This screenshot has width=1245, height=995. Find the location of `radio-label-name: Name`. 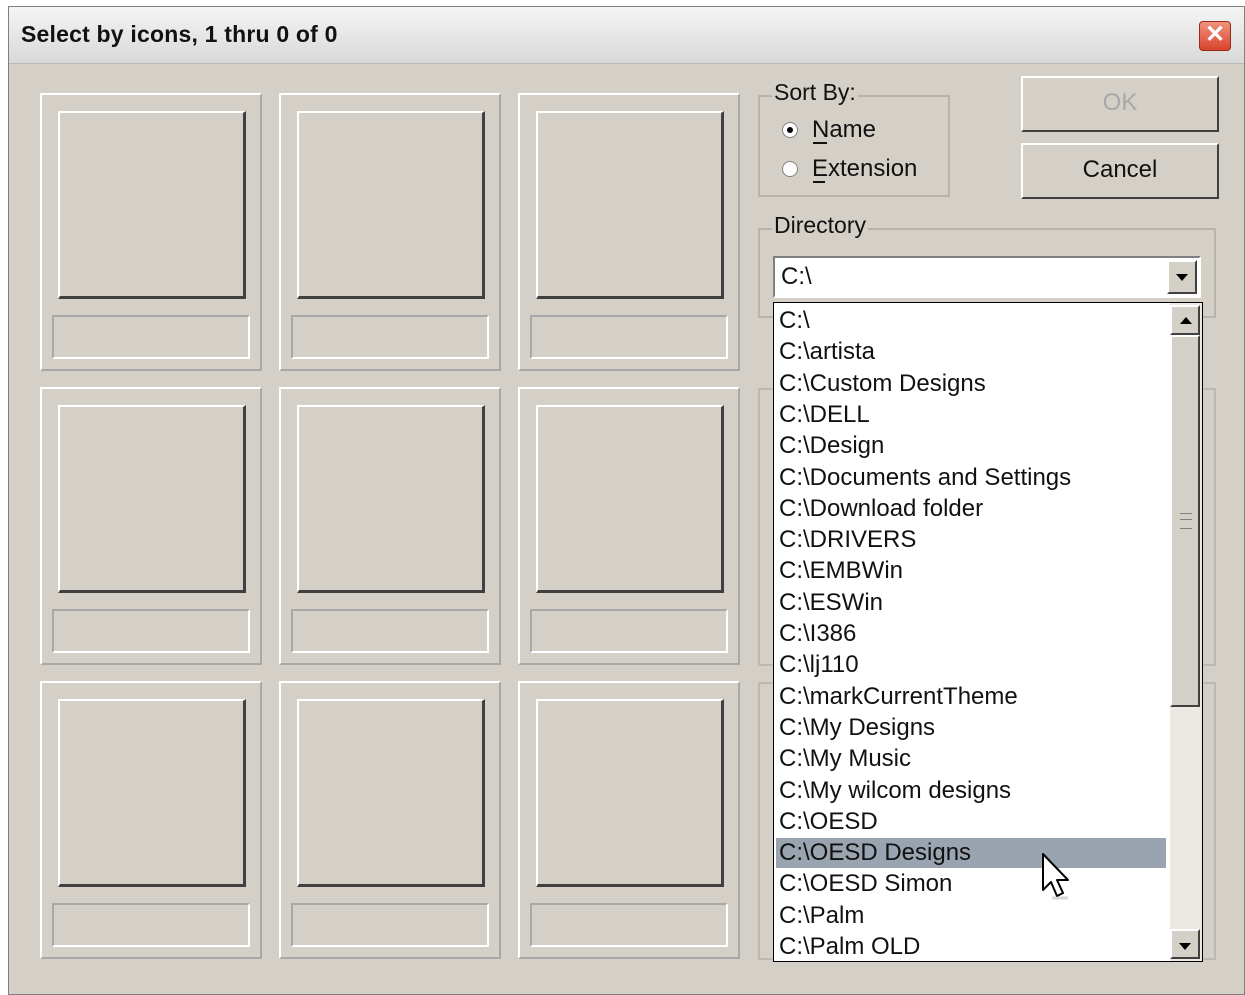

radio-label-name: Name is located at coordinates (844, 129).